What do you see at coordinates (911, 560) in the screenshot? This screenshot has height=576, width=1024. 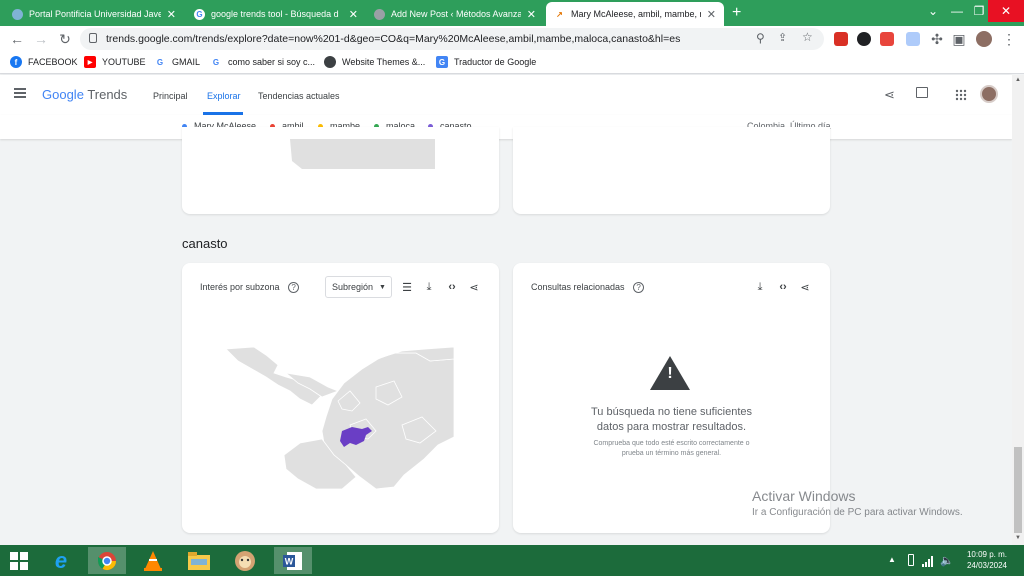 I see `battery-icon` at bounding box center [911, 560].